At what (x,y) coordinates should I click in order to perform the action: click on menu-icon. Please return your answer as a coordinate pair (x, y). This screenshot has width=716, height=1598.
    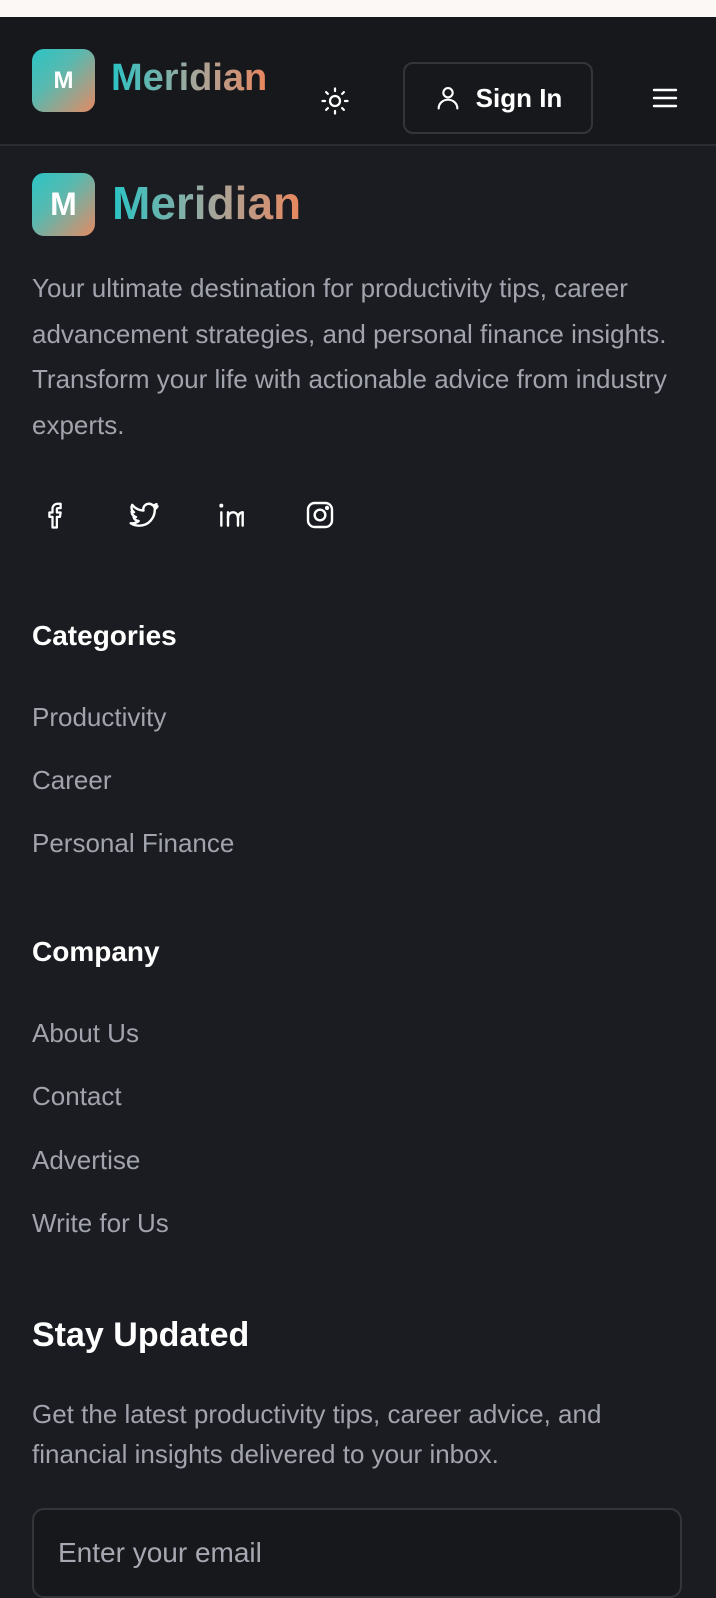
    Looking at the image, I should click on (665, 98).